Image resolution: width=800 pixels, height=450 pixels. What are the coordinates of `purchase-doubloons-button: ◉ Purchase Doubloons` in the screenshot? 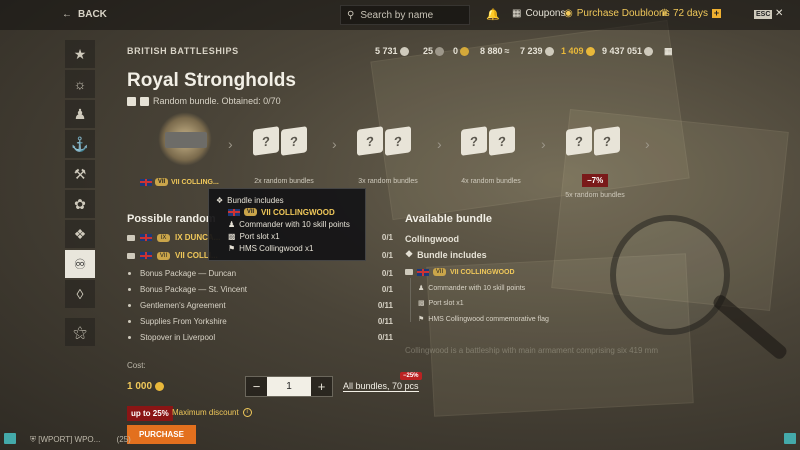 It's located at (617, 13).